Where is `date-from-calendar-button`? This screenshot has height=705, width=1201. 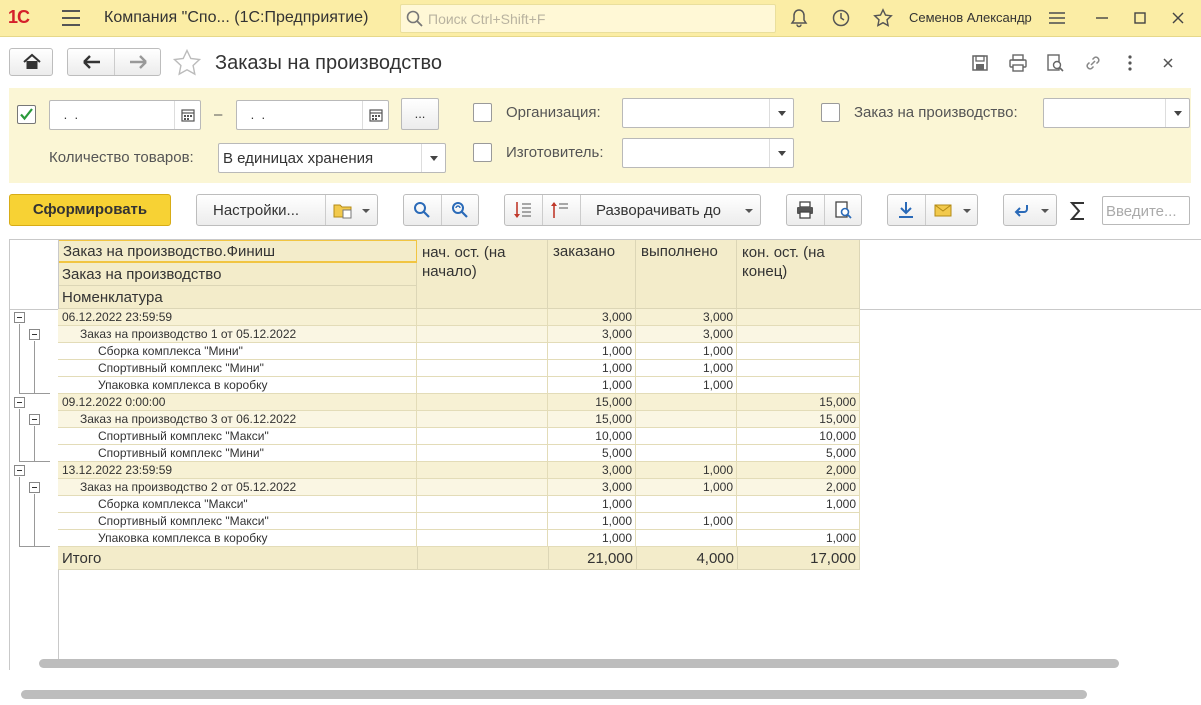
date-from-calendar-button is located at coordinates (187, 115).